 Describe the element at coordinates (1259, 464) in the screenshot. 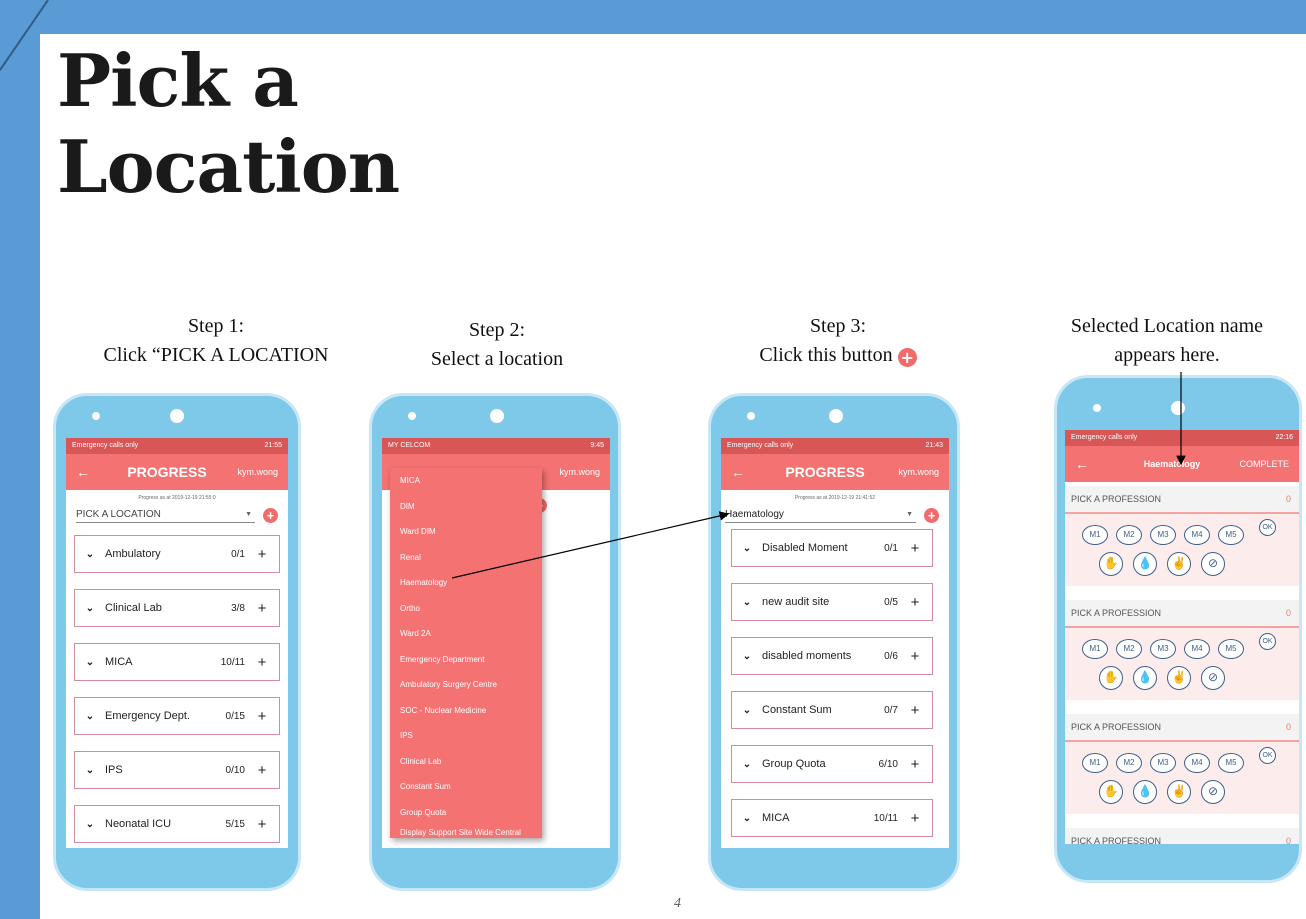

I see `complete-button: COMPLETE` at that location.